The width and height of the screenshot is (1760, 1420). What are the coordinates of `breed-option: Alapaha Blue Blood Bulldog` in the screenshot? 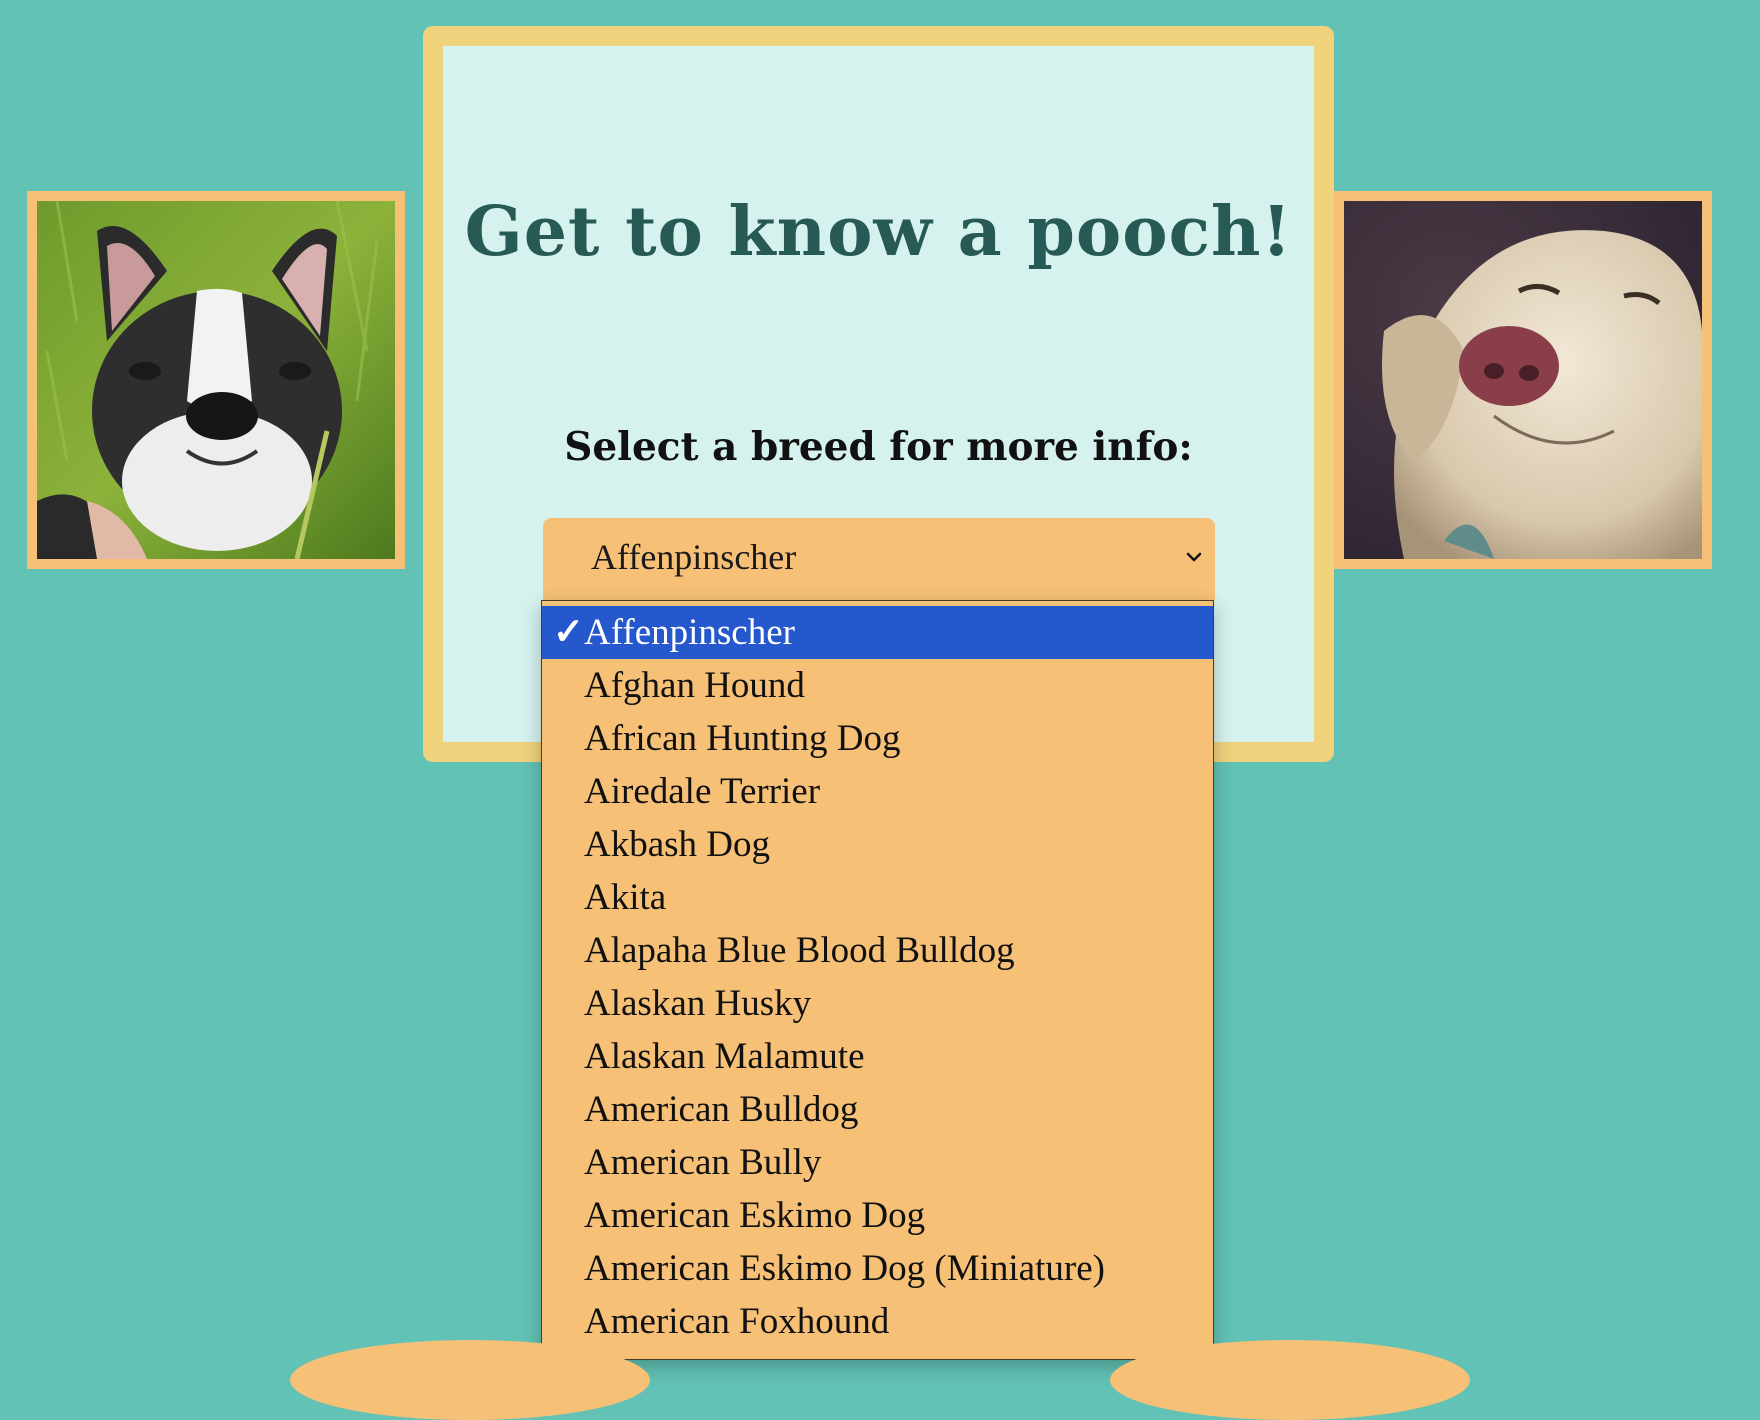 It's located at (877, 950).